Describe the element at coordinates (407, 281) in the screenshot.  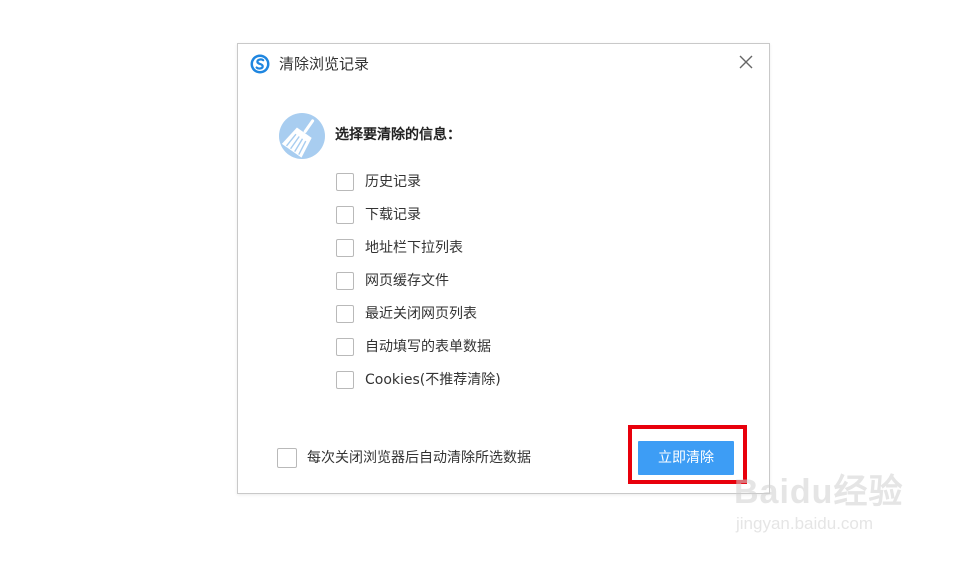
I see `option-label: 网页缓存文件` at that location.